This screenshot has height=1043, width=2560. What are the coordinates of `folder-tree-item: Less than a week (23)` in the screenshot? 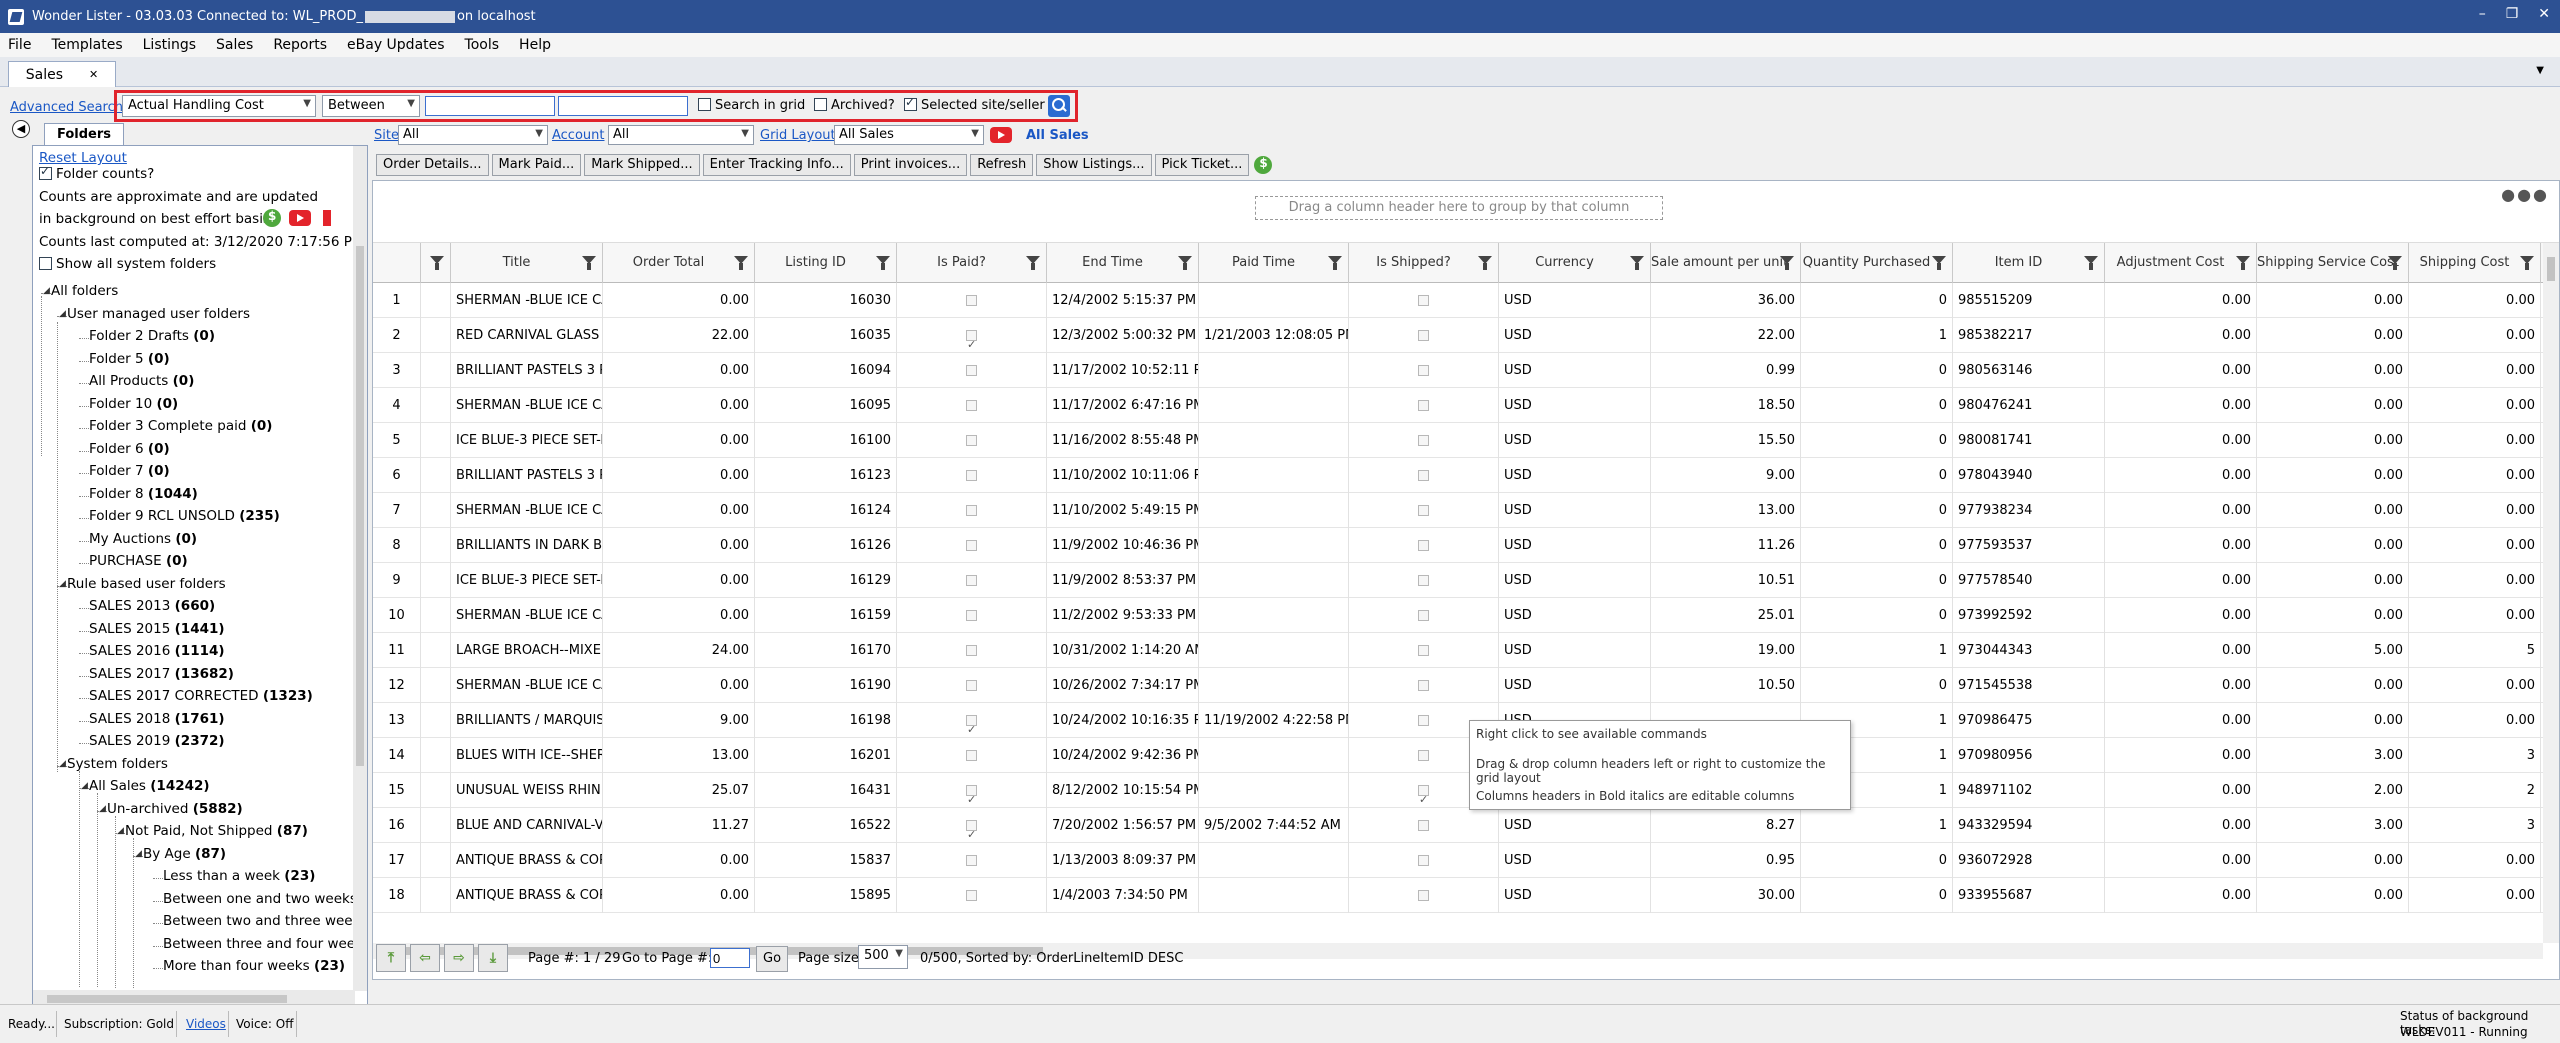 It's located at (239, 876).